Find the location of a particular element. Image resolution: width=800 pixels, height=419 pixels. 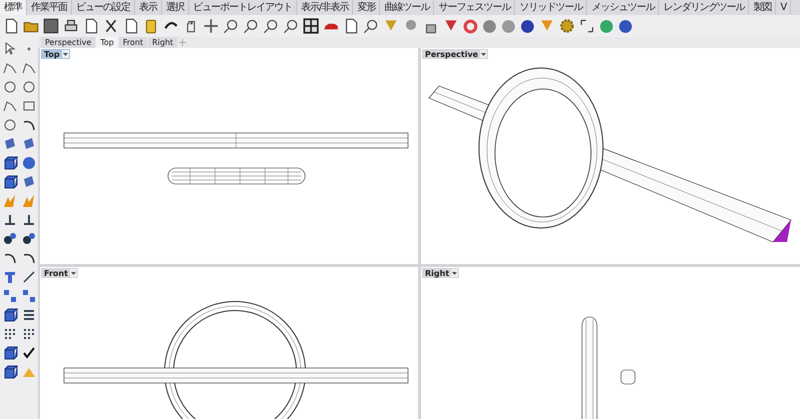

viewport-tab: Top is located at coordinates (107, 42).